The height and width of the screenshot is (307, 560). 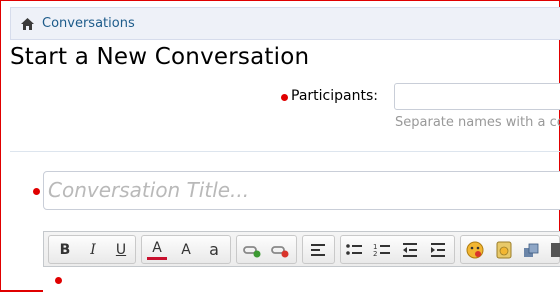 I want to click on insert-image-icon, so click(x=504, y=250).